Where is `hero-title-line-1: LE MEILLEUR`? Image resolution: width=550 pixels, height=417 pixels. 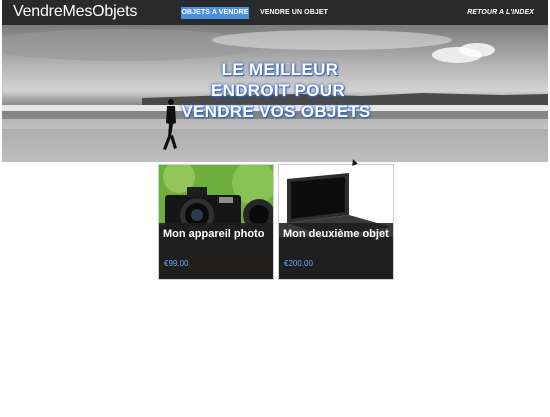 hero-title-line-1: LE MEILLEUR is located at coordinates (280, 69).